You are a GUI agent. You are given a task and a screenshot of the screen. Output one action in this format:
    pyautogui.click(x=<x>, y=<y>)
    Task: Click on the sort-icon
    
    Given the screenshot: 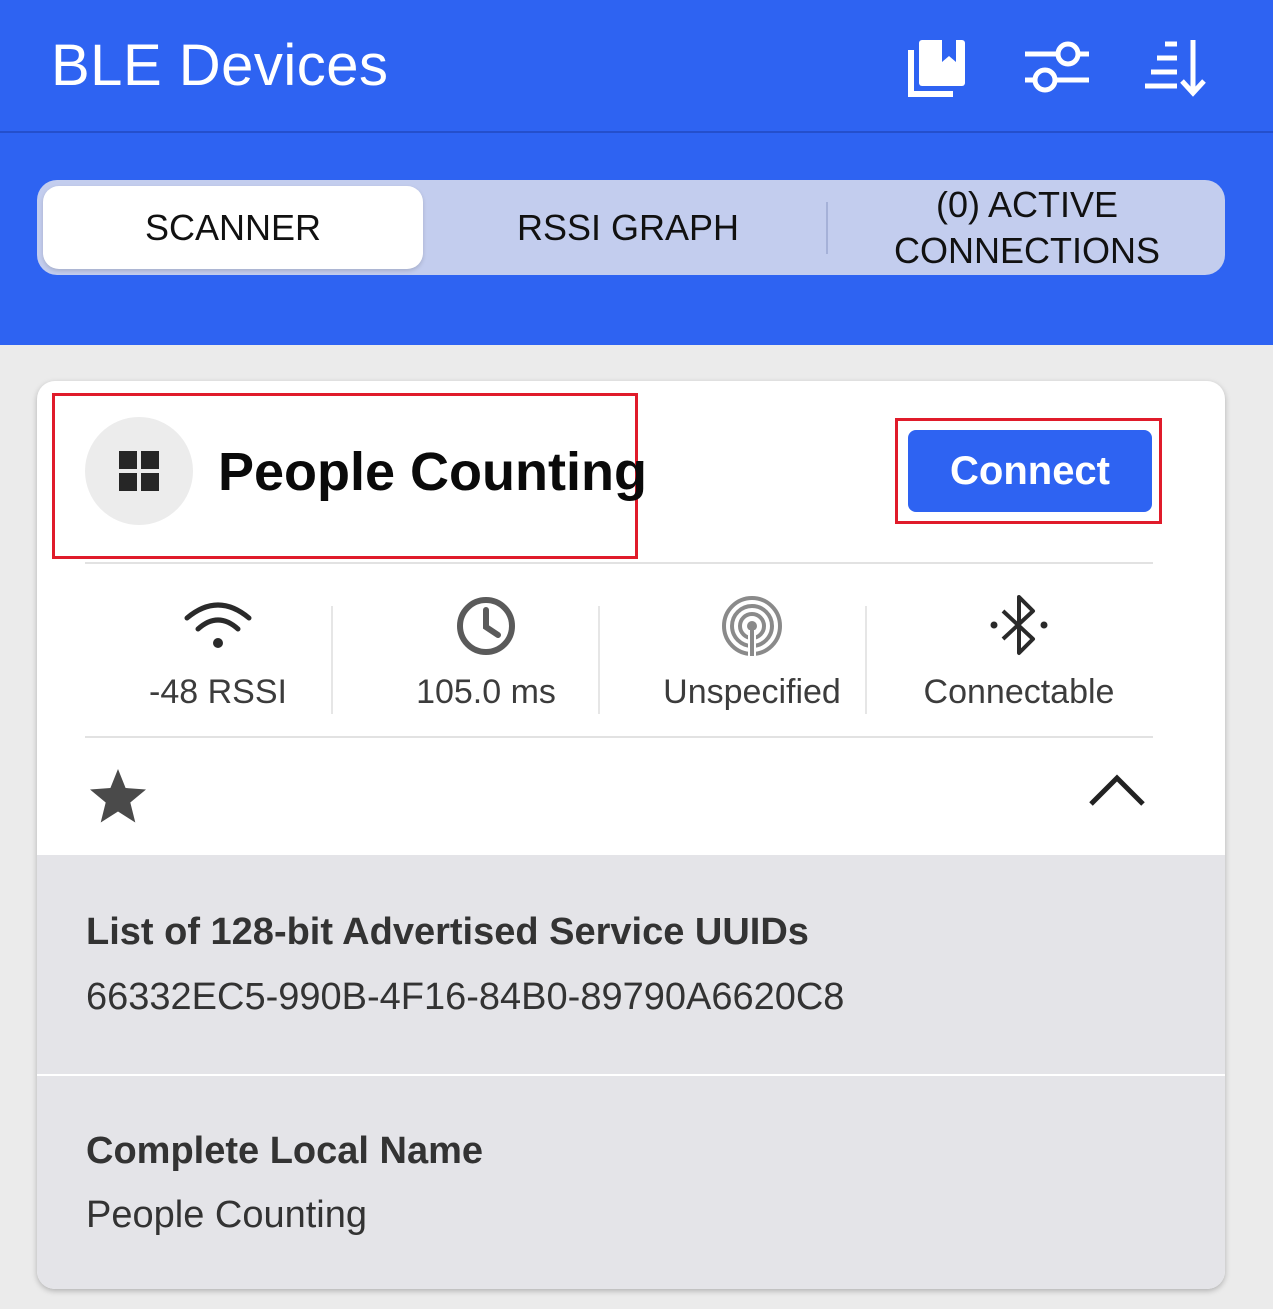 What is the action you would take?
    pyautogui.click(x=1176, y=68)
    